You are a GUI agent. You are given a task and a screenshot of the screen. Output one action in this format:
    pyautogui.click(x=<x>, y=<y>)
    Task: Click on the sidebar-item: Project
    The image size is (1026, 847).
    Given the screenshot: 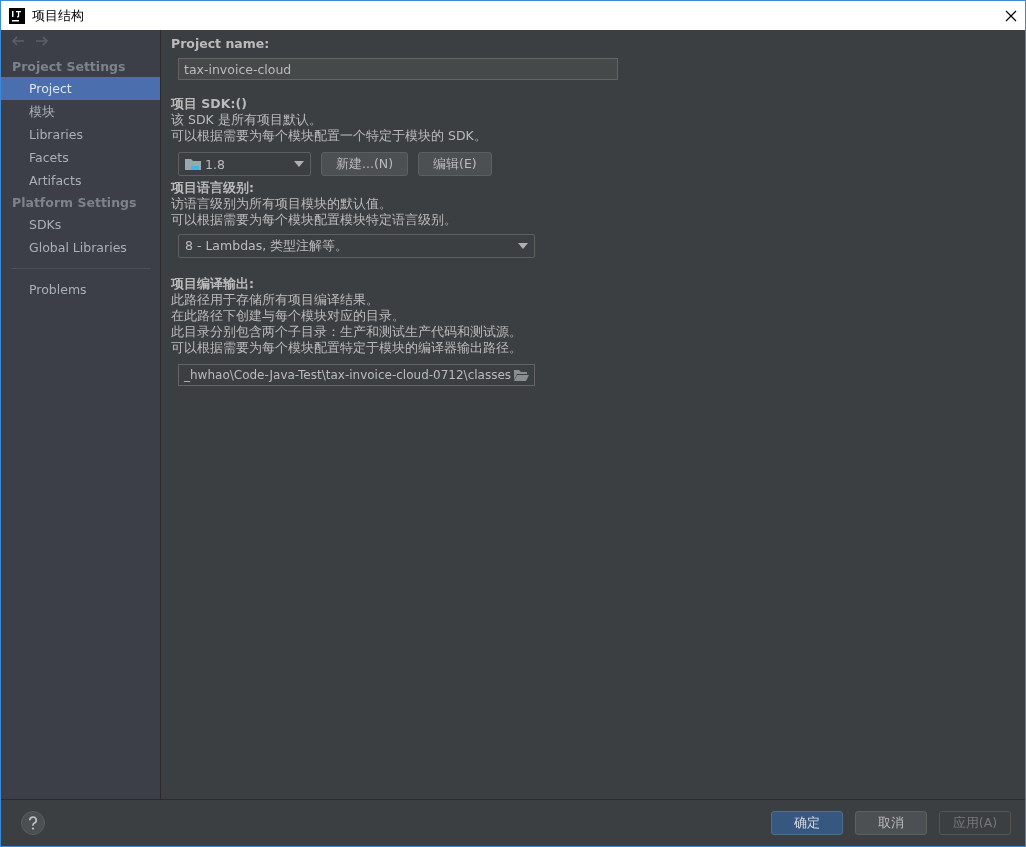 What is the action you would take?
    pyautogui.click(x=80, y=88)
    